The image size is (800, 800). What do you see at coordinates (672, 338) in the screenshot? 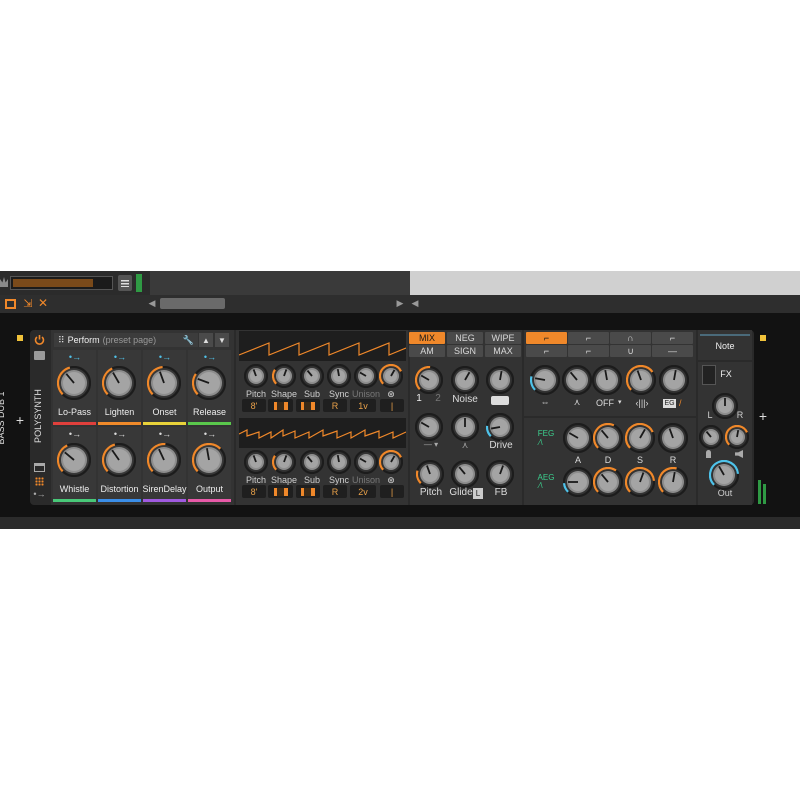
I see `filter-type-button-4: ⌐` at bounding box center [672, 338].